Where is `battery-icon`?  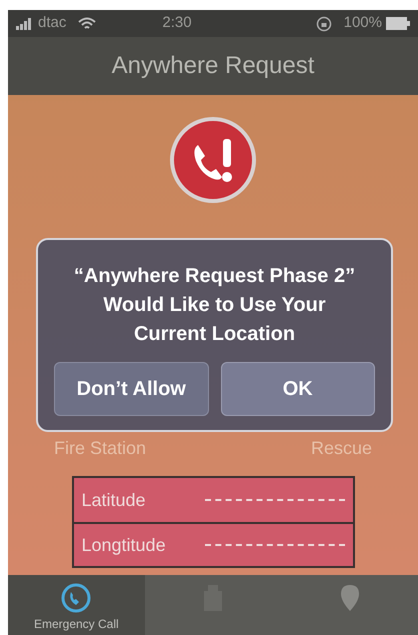
battery-icon is located at coordinates (398, 23).